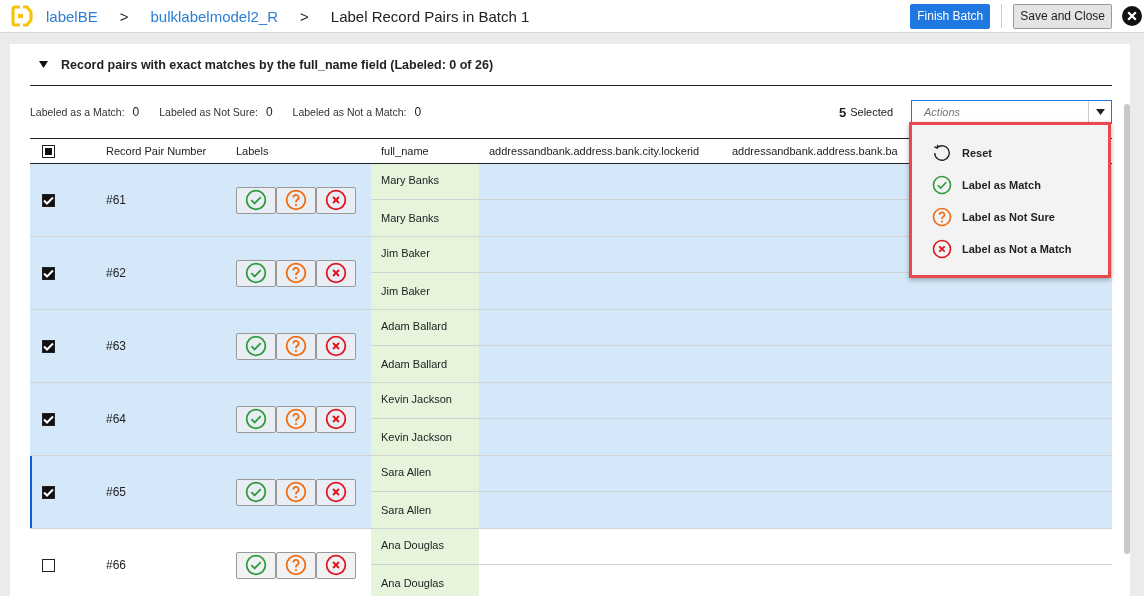  What do you see at coordinates (116, 492) in the screenshot?
I see `record-pair-number: #65` at bounding box center [116, 492].